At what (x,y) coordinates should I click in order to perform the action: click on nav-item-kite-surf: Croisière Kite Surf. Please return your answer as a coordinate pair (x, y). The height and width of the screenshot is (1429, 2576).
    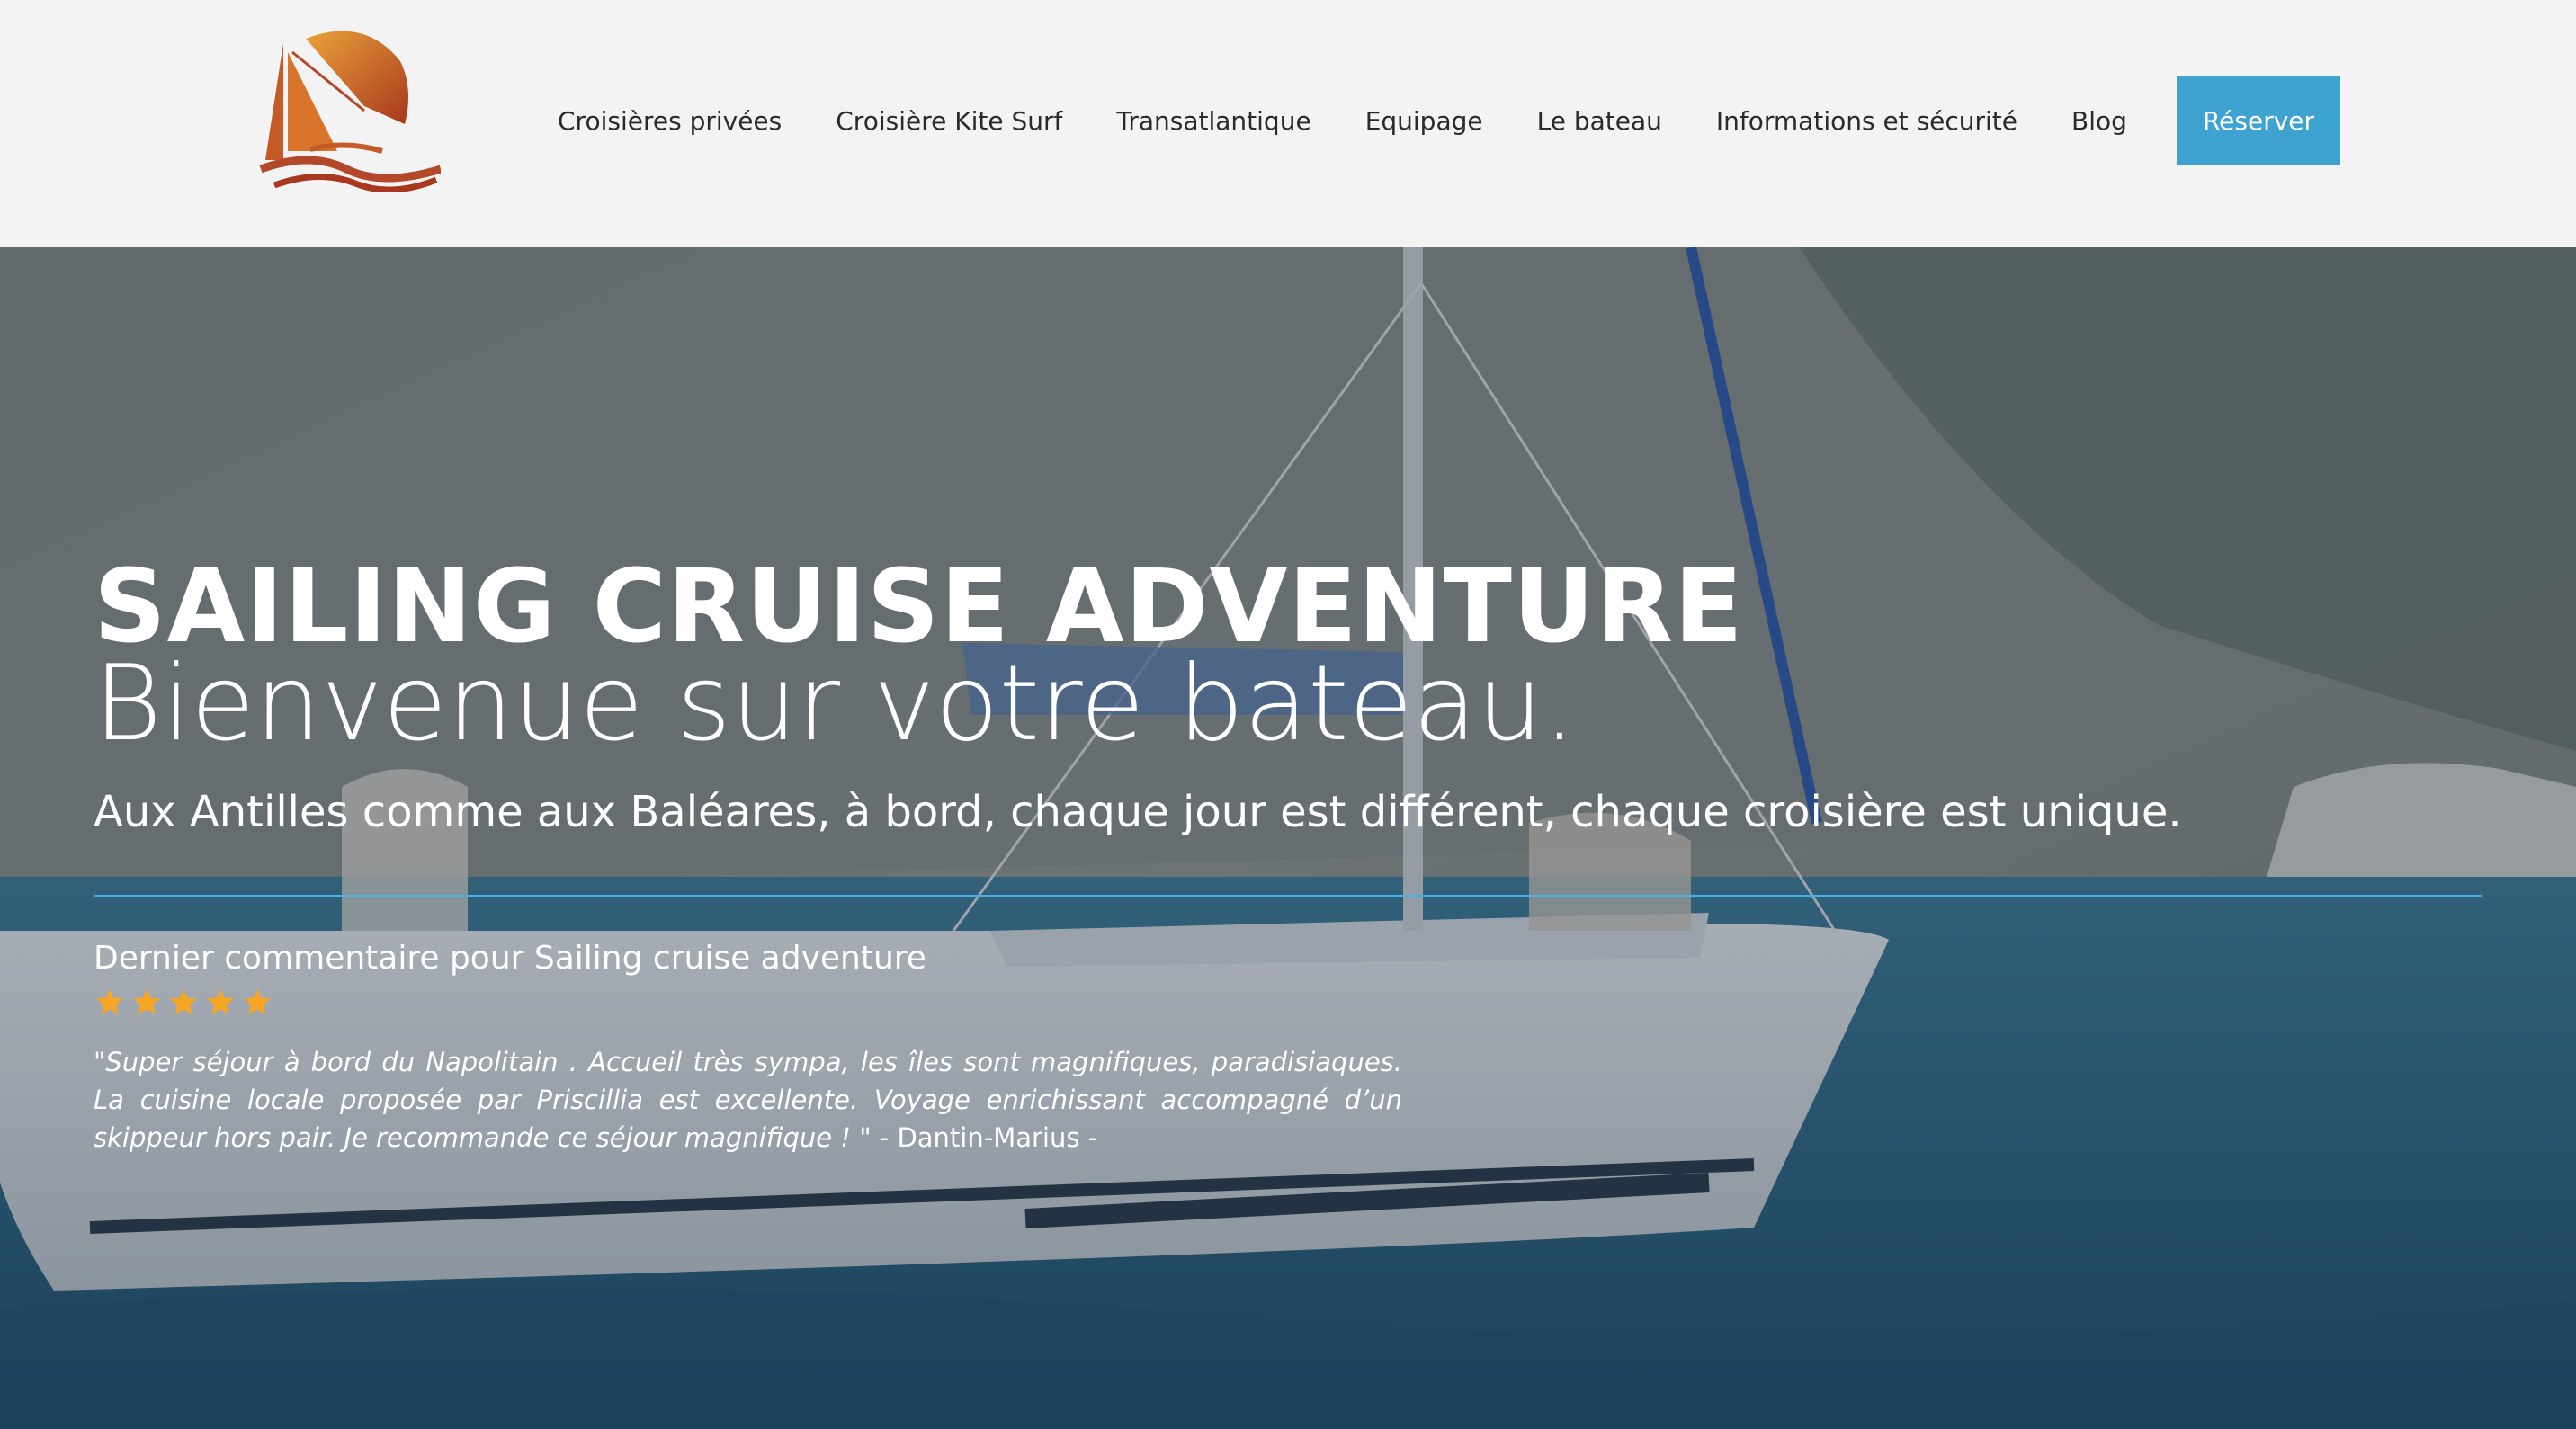
    Looking at the image, I should click on (949, 121).